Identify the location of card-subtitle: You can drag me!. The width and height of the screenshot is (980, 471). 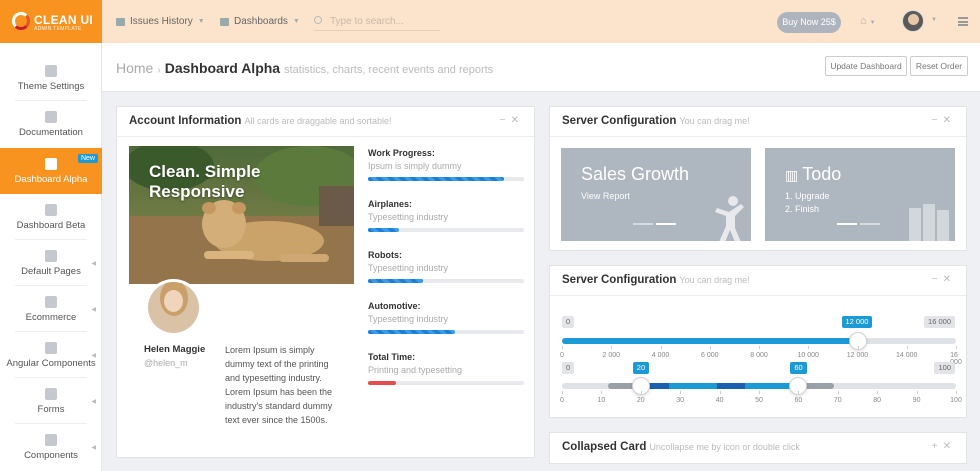
(714, 121).